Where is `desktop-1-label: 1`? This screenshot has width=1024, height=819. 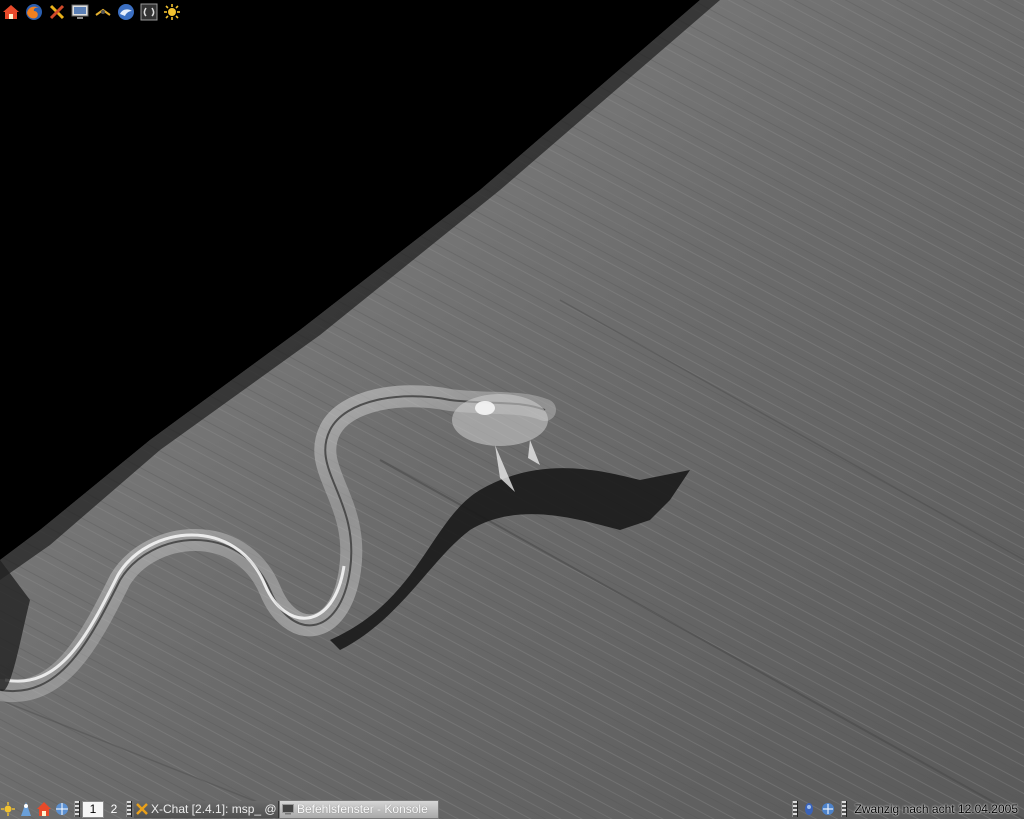
desktop-1-label: 1 is located at coordinates (93, 809).